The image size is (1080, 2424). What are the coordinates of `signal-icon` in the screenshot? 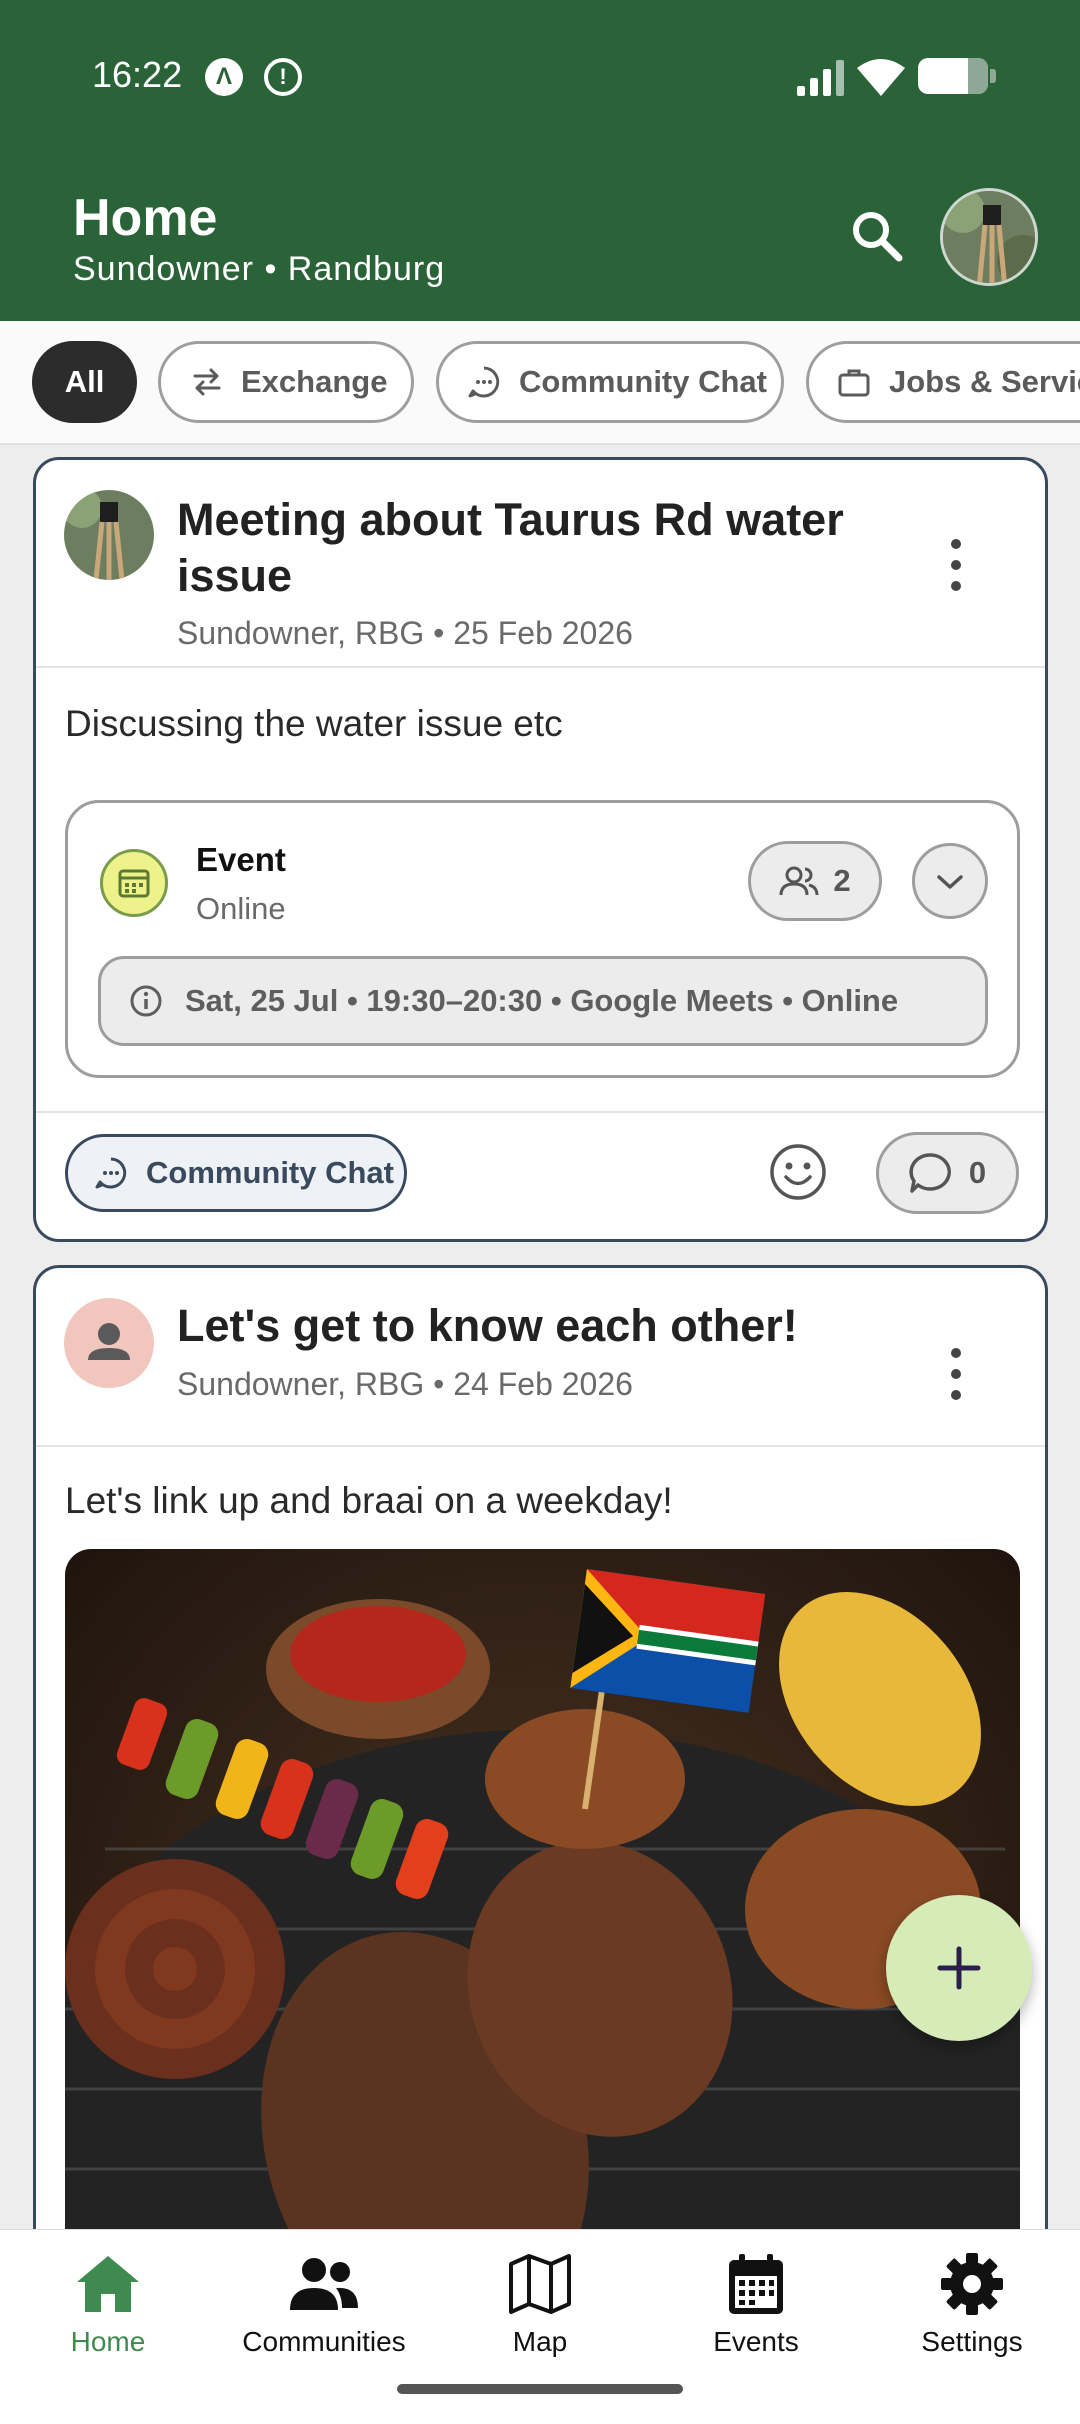 It's located at (820, 78).